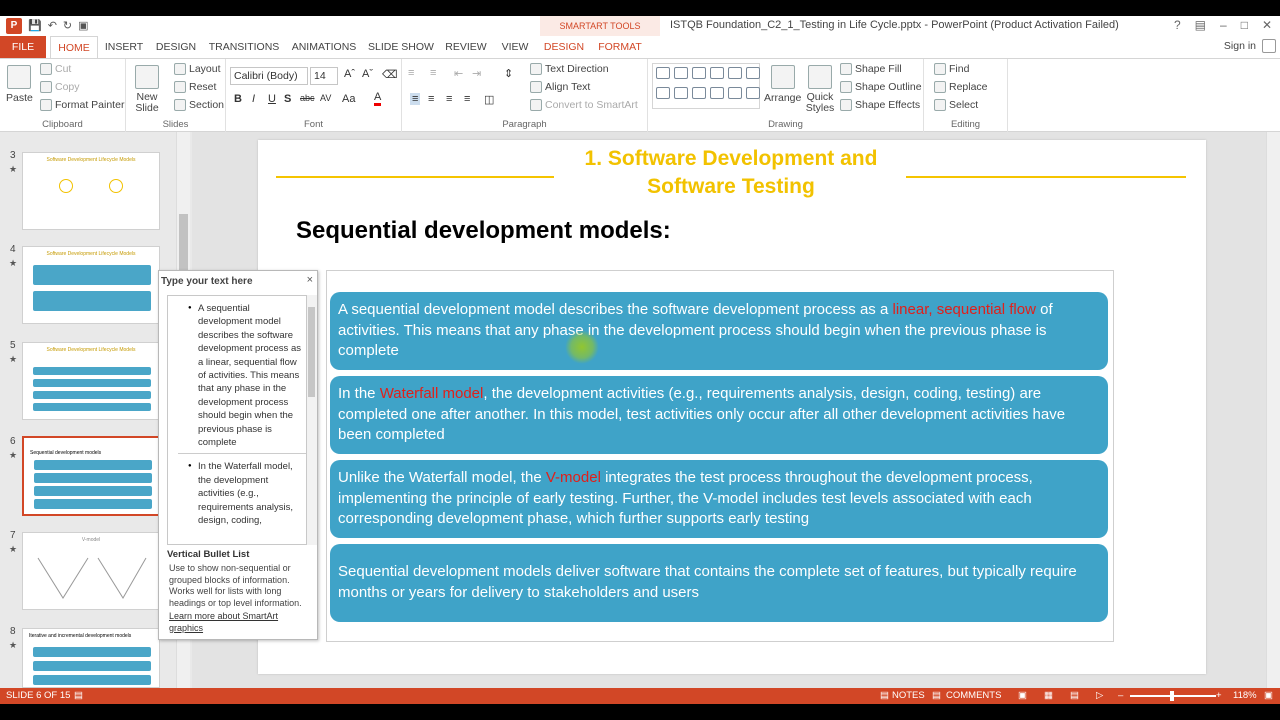 This screenshot has width=1280, height=720. What do you see at coordinates (176, 47) in the screenshot?
I see `tab-design: DESIGN` at bounding box center [176, 47].